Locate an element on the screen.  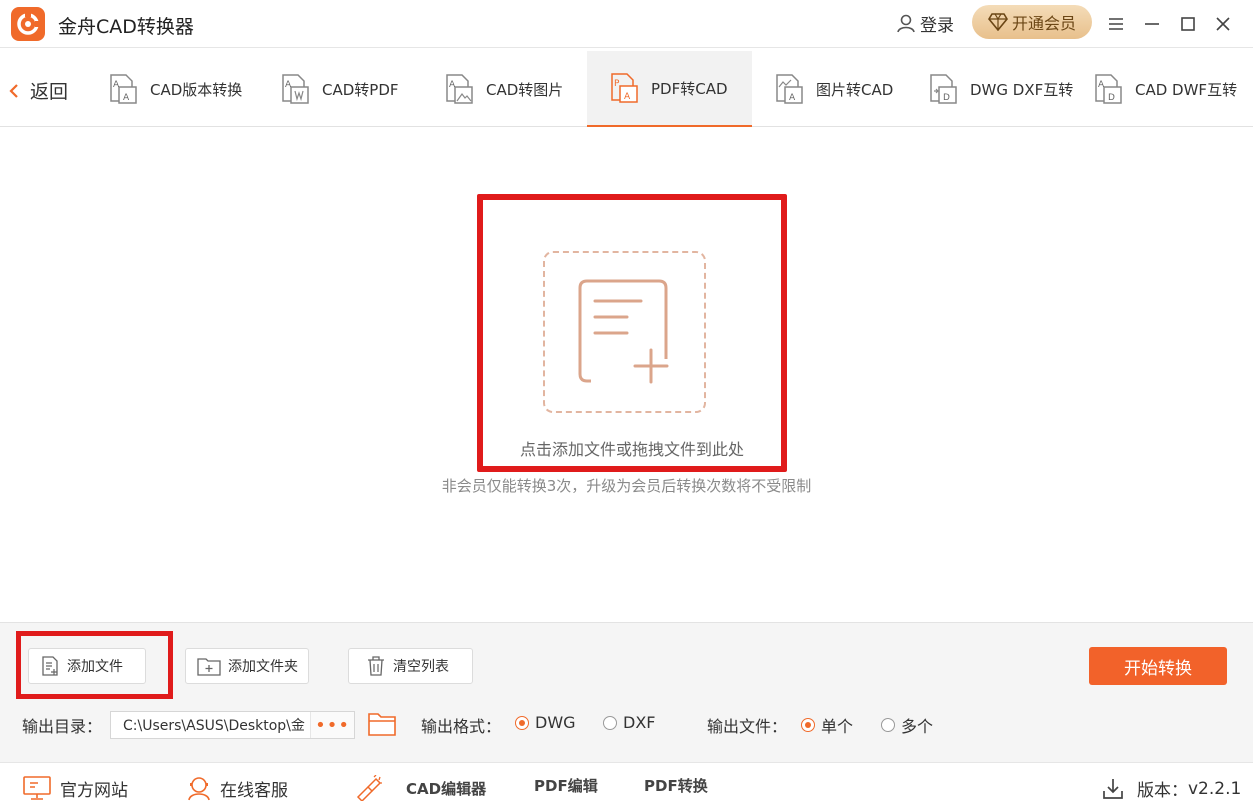
pdf-convert-label: PDF转换 is located at coordinates (676, 786).